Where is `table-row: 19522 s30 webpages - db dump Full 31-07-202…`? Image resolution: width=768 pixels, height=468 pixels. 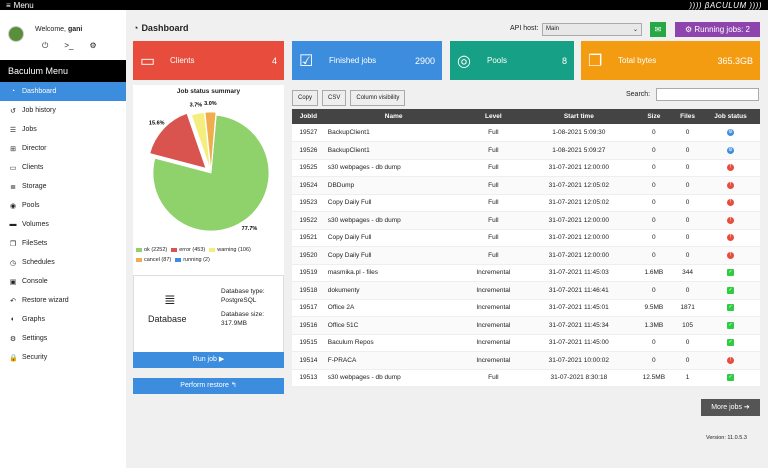
table-row: 19522 s30 webpages - db dump Full 31-07-202… is located at coordinates (526, 220).